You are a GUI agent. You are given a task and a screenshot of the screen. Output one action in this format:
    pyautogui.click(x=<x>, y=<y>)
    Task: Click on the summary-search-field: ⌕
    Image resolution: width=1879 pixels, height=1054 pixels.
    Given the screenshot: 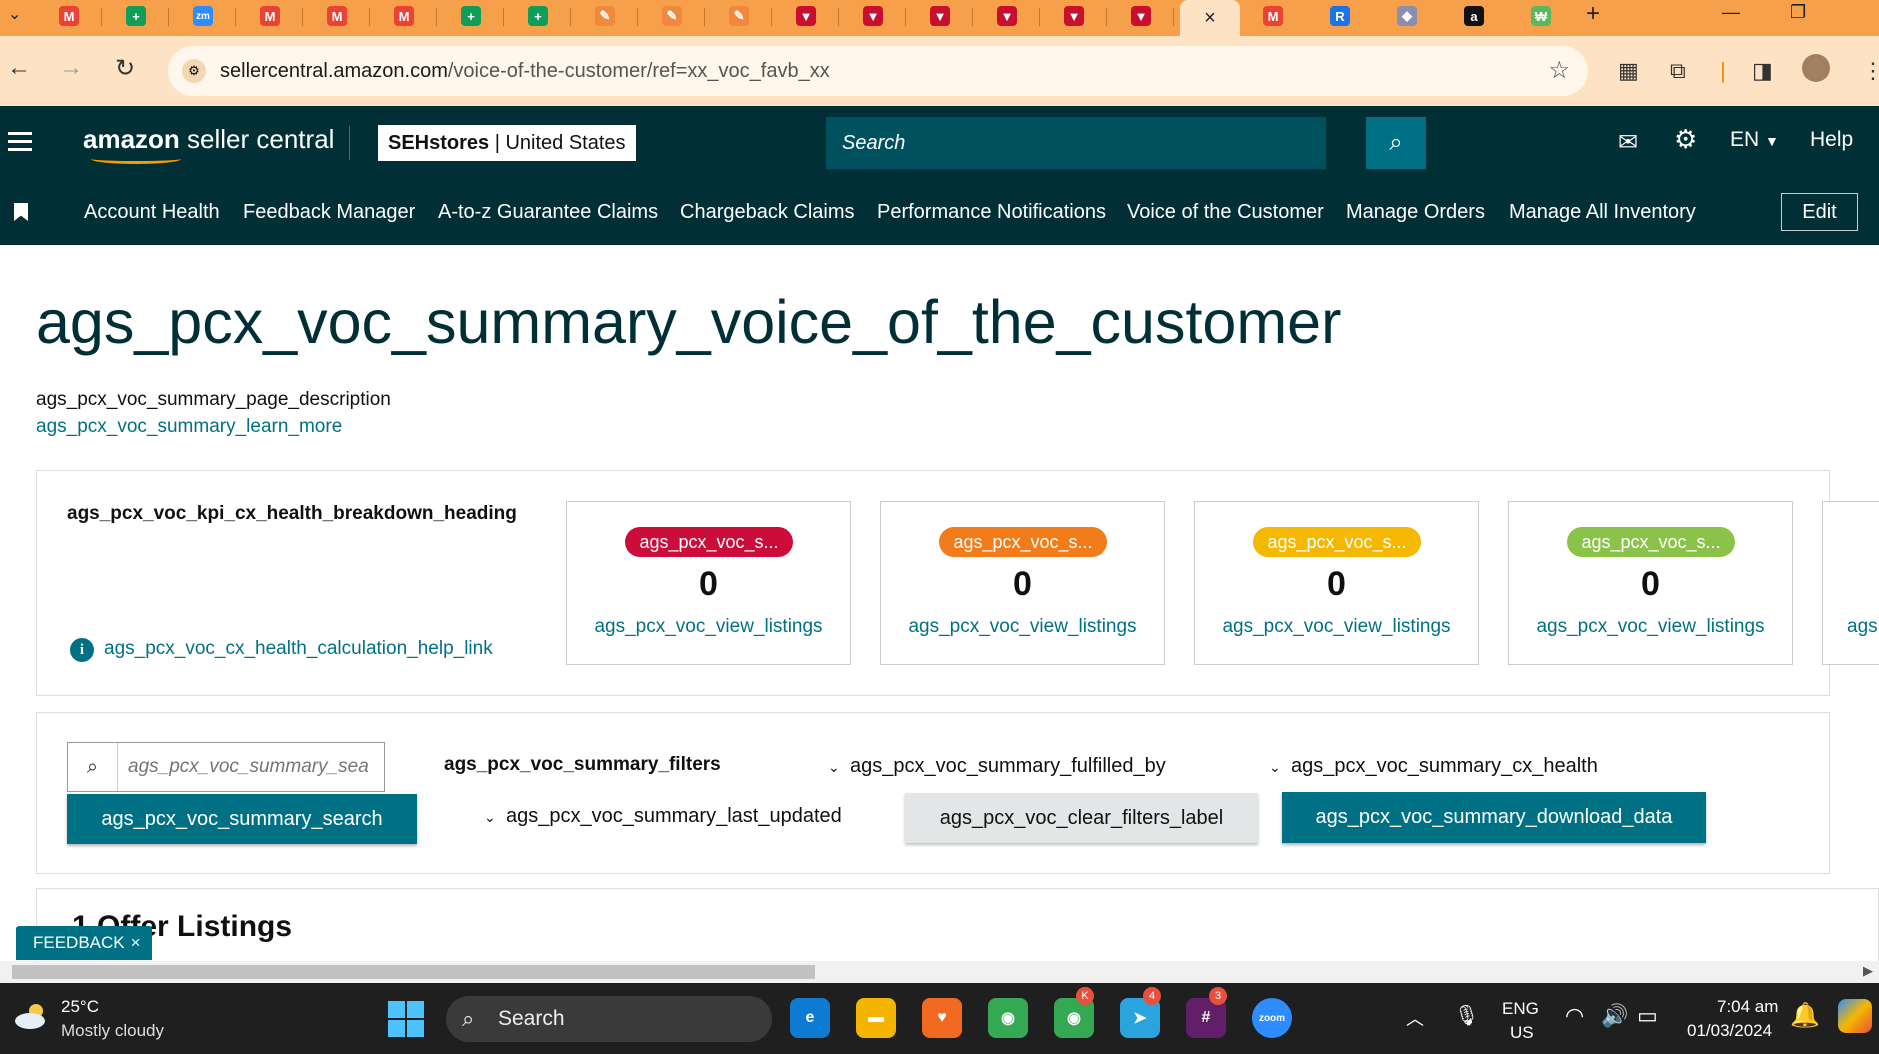 What is the action you would take?
    pyautogui.click(x=226, y=767)
    